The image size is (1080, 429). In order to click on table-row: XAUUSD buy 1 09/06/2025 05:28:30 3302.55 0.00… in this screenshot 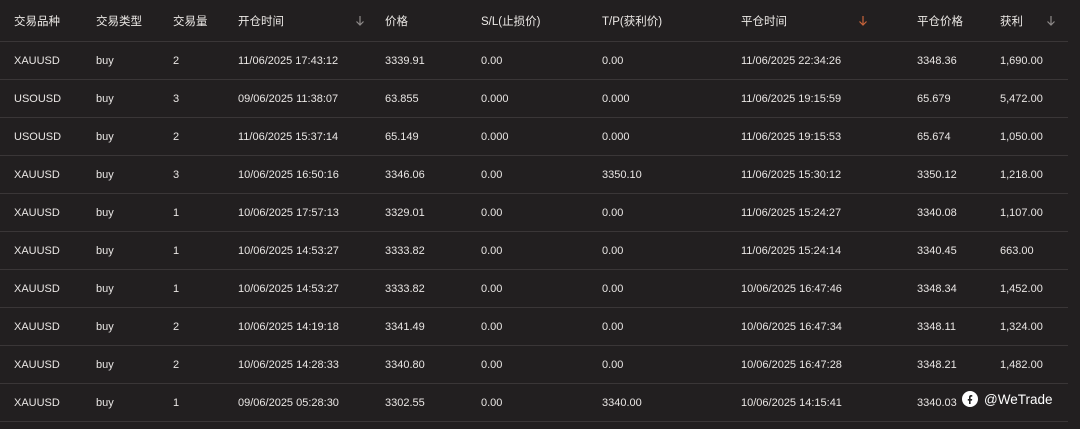, I will do `click(534, 403)`.